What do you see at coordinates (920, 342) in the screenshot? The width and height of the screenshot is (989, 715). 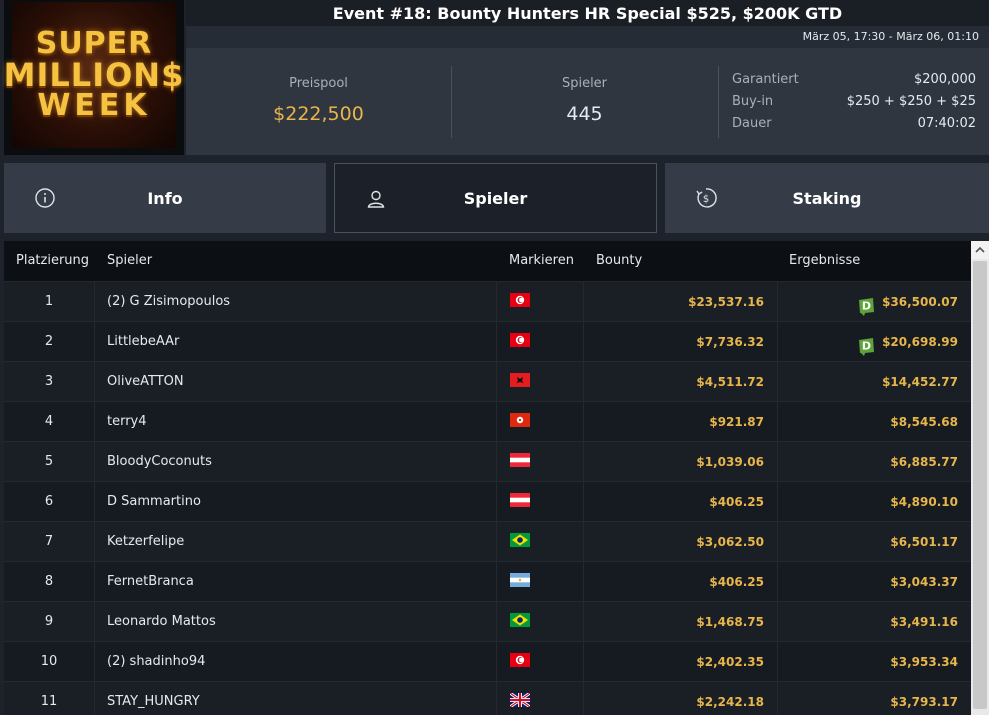 I see `row-result-value: $20,698.99` at bounding box center [920, 342].